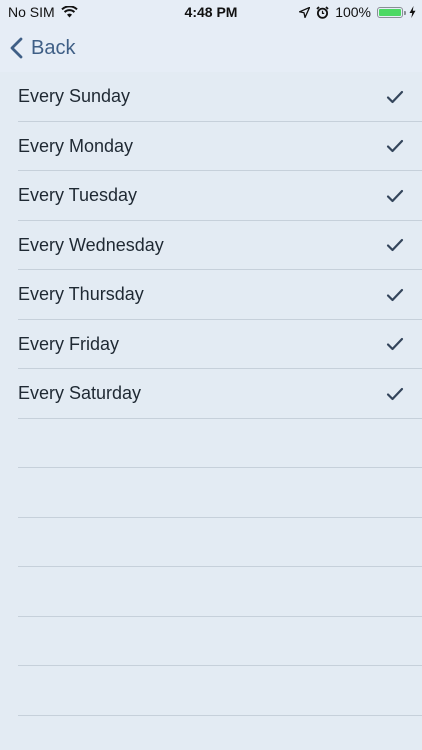 Image resolution: width=422 pixels, height=750 pixels. What do you see at coordinates (391, 12) in the screenshot?
I see `battery-icon` at bounding box center [391, 12].